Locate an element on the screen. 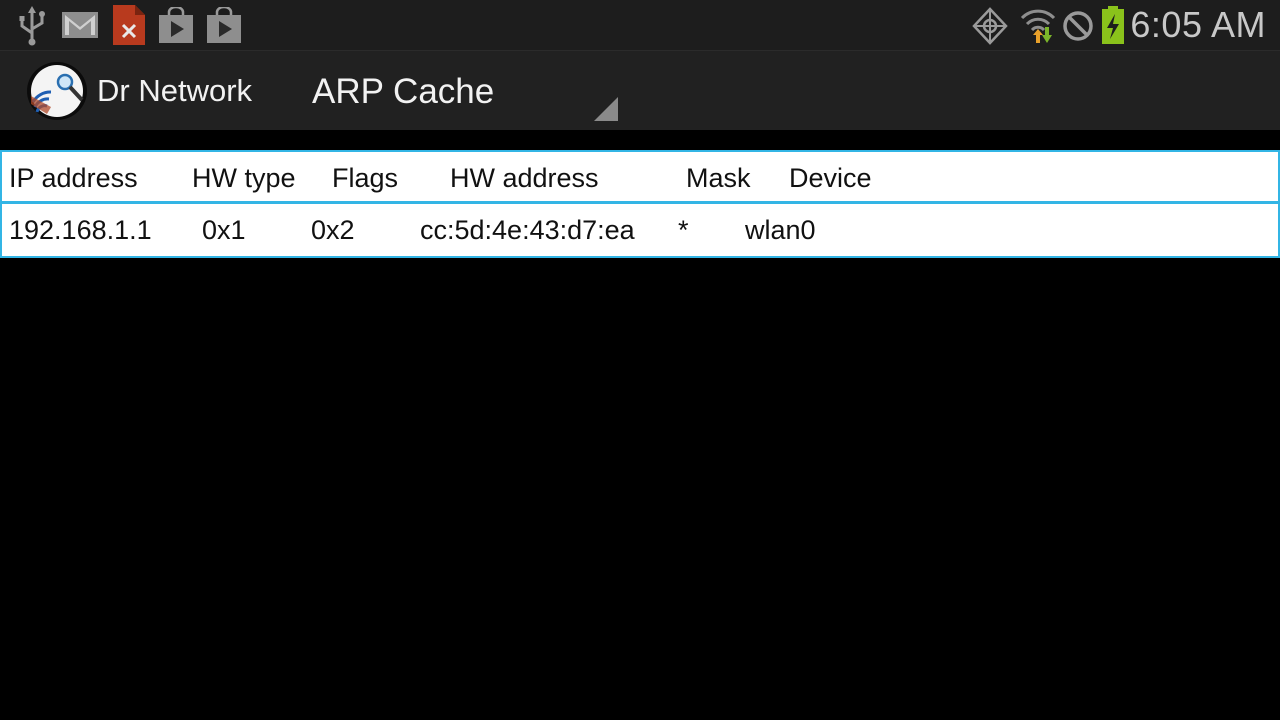 The height and width of the screenshot is (720, 1280). block-icon is located at coordinates (1078, 26).